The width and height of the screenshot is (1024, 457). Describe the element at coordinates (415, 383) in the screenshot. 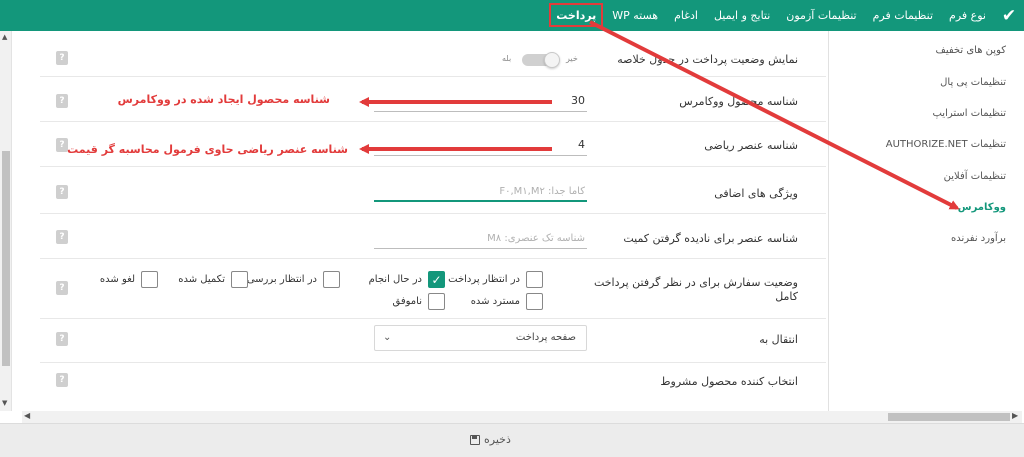

I see `setting-row-conditional: انتخاب کننده محصول مشروط ?` at that location.